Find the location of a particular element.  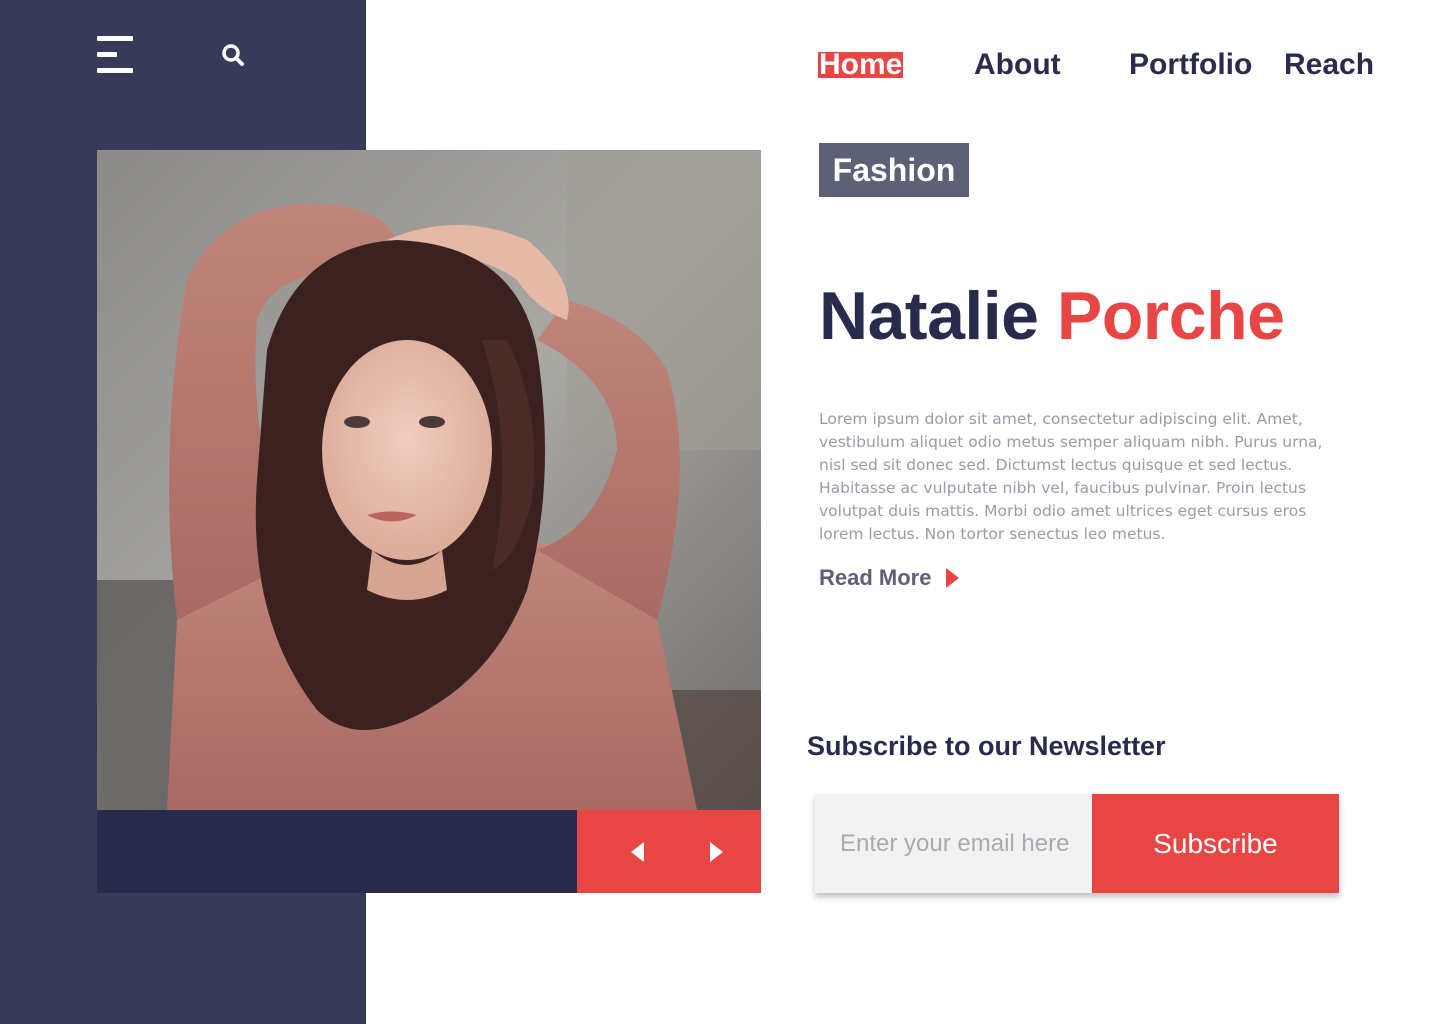

read-more-label: Read More is located at coordinates (875, 577).